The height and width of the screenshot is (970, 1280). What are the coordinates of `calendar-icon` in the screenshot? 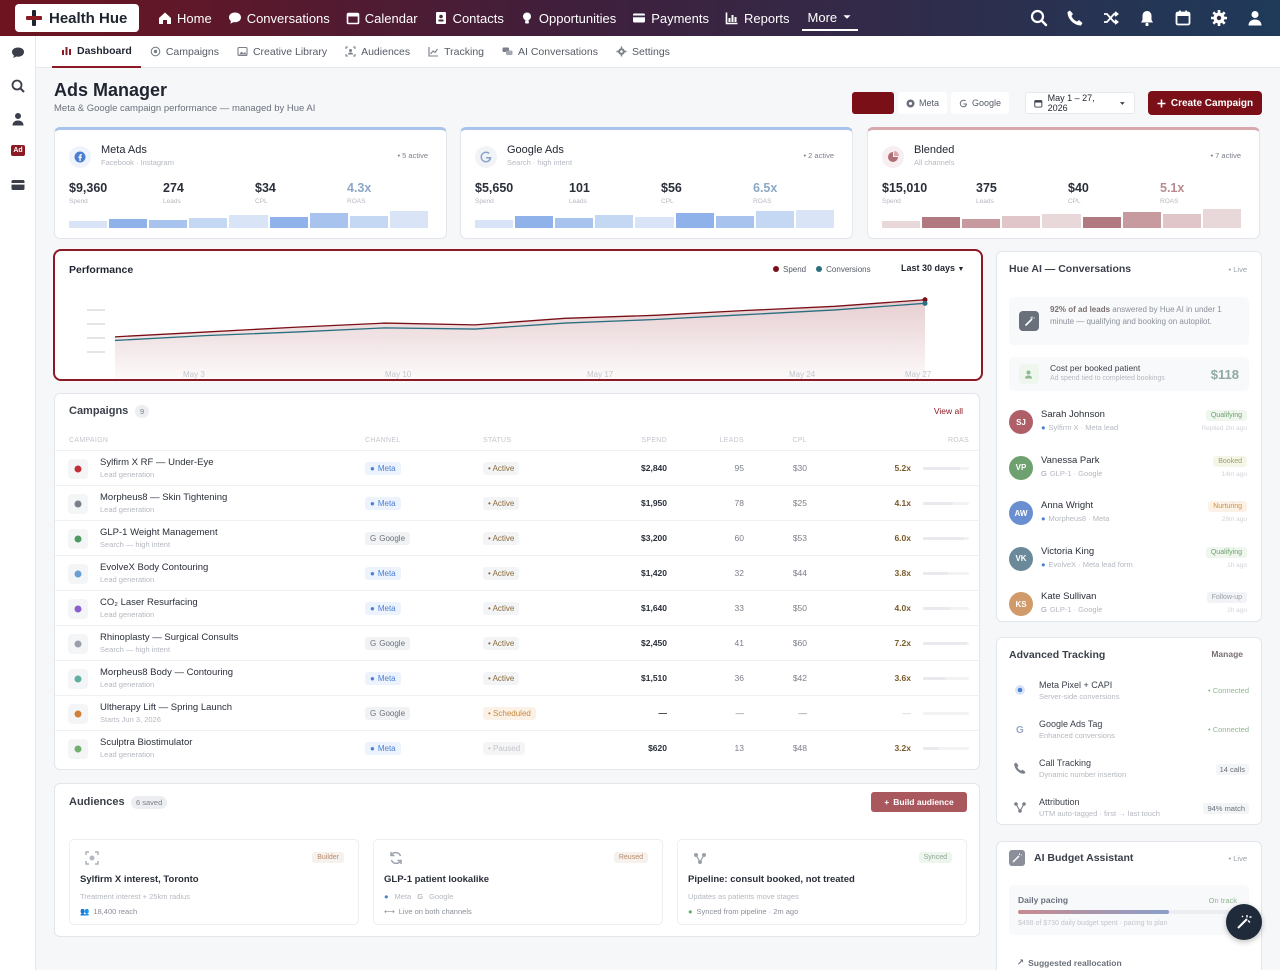 It's located at (1183, 18).